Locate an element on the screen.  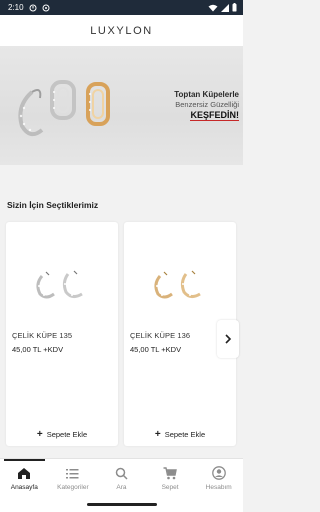
search-icon is located at coordinates (121, 473).